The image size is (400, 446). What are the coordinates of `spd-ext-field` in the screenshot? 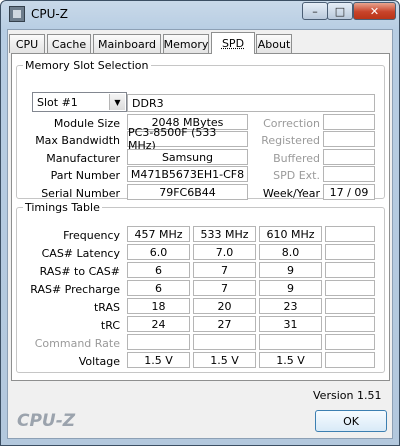 It's located at (349, 174).